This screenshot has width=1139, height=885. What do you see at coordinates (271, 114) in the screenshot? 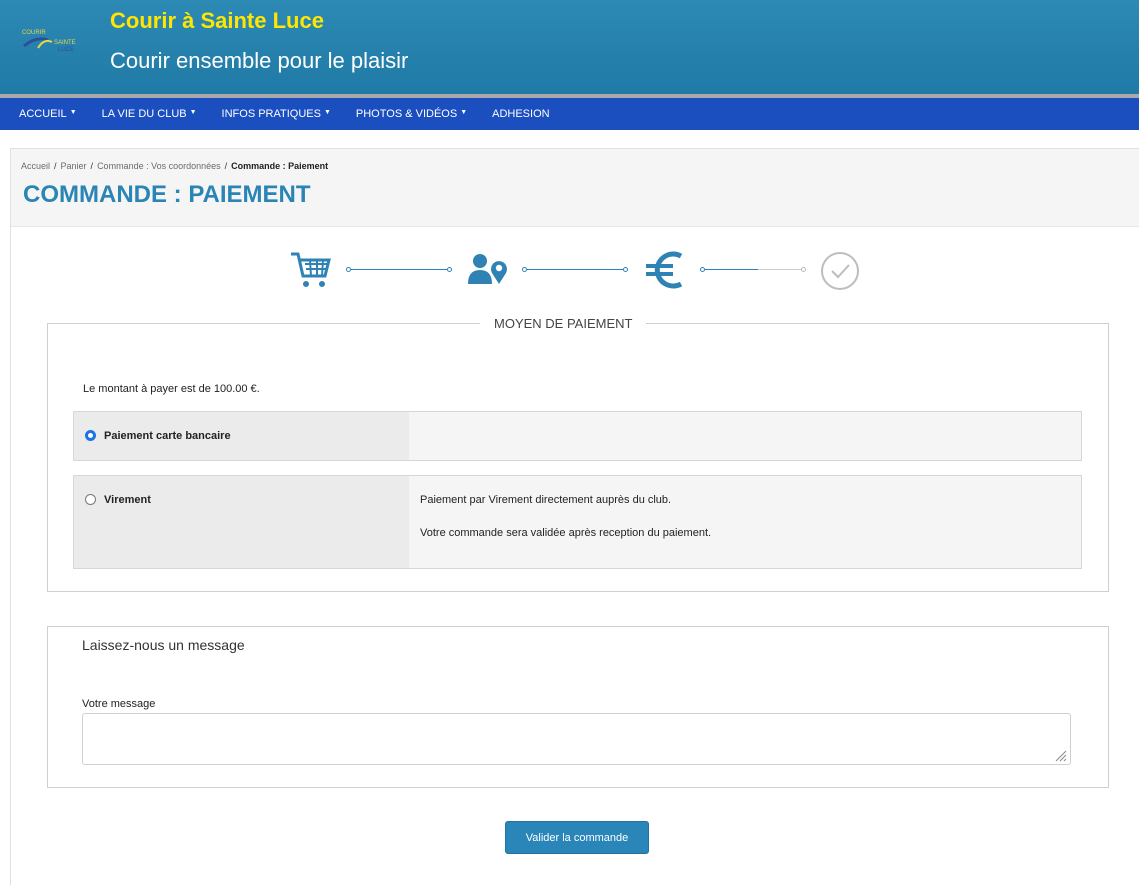
I see `nav-item-label: INFOS PRATIQUES` at bounding box center [271, 114].